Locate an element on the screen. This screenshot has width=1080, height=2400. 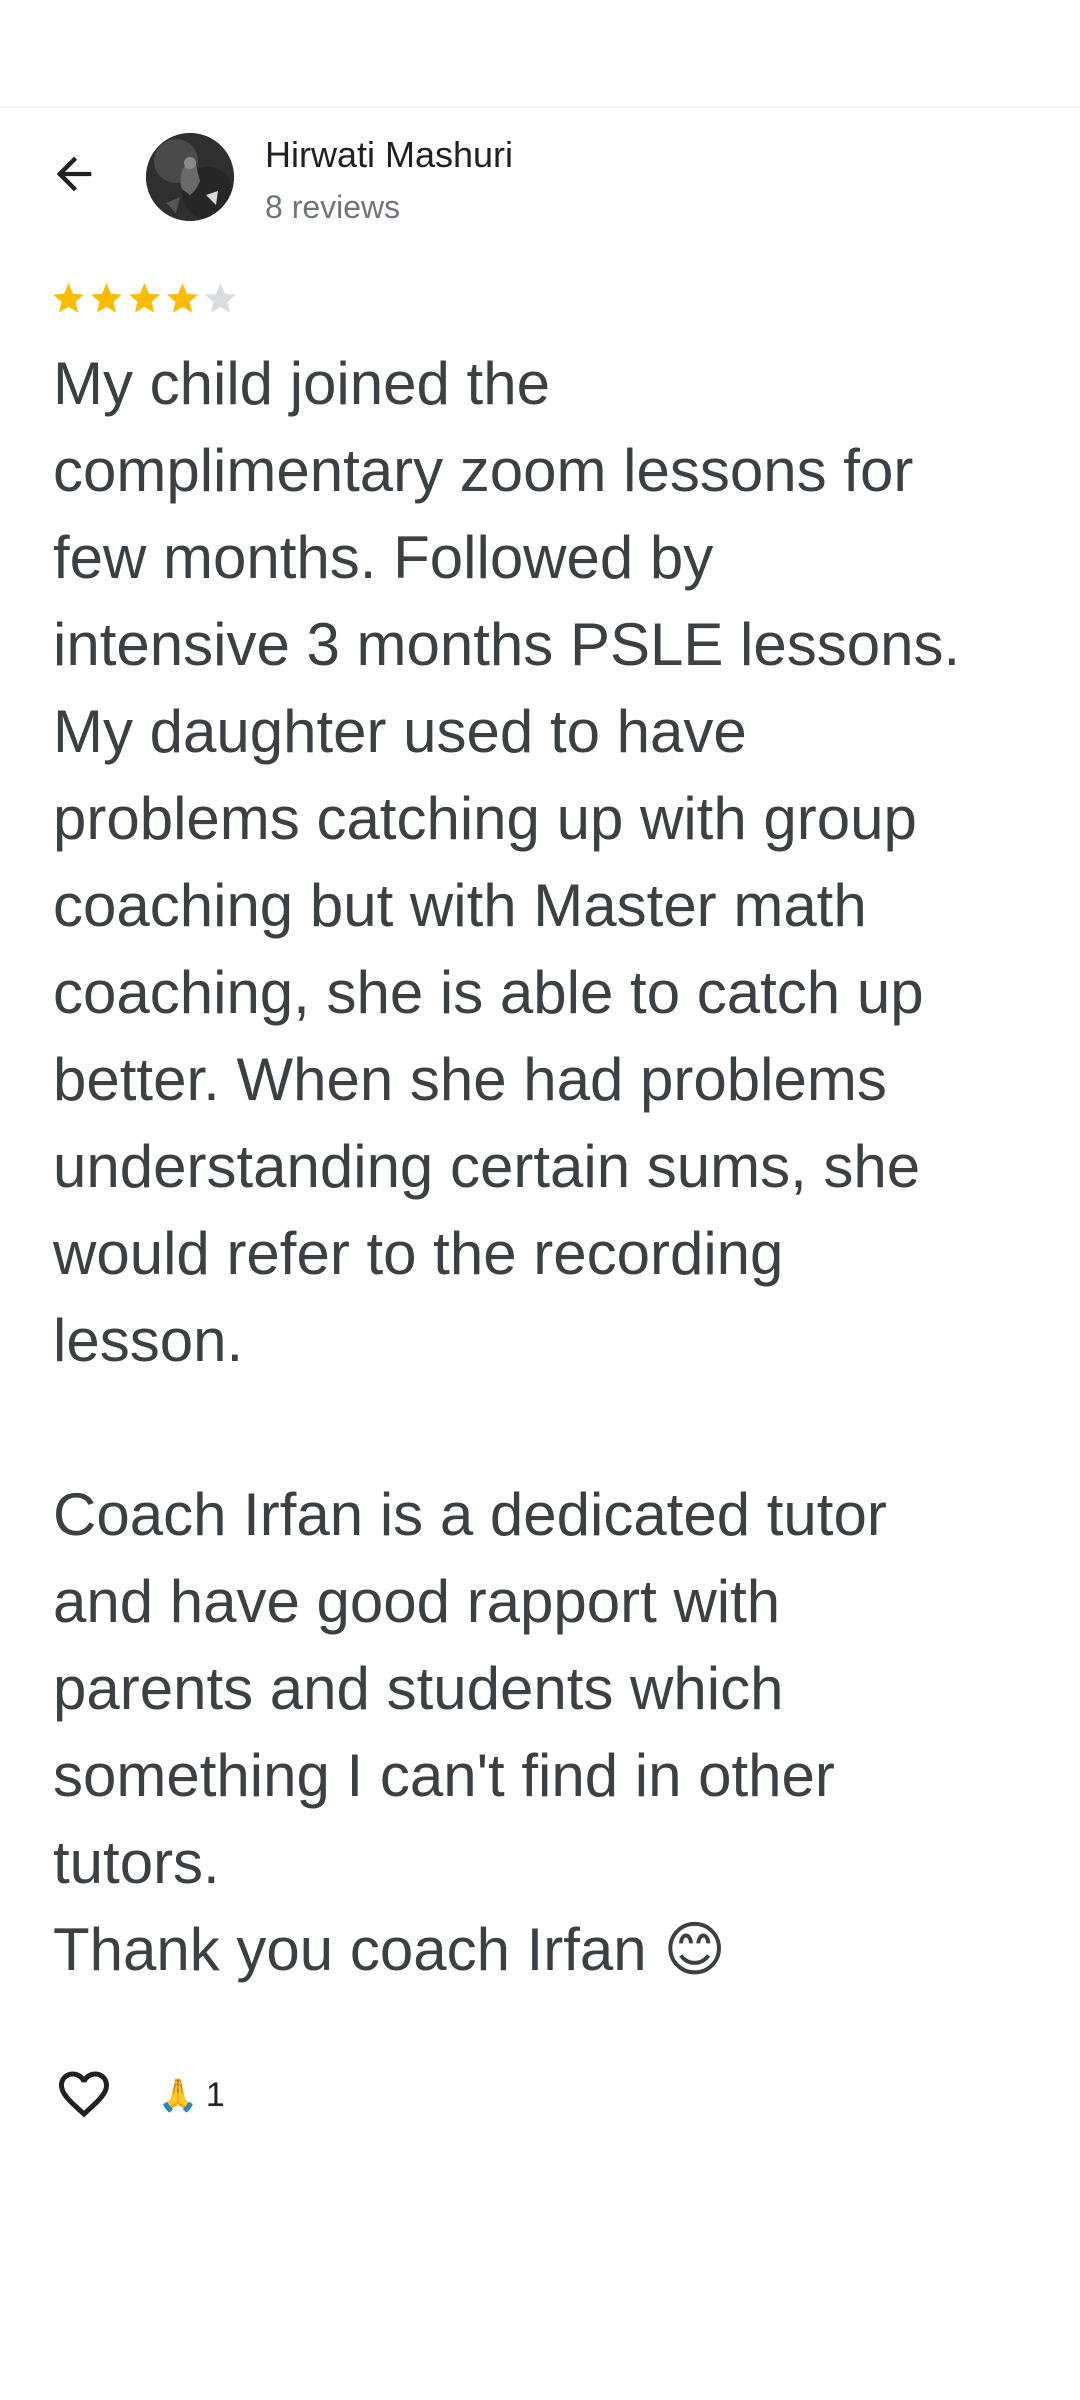
reaction-count: 1 is located at coordinates (215, 2095).